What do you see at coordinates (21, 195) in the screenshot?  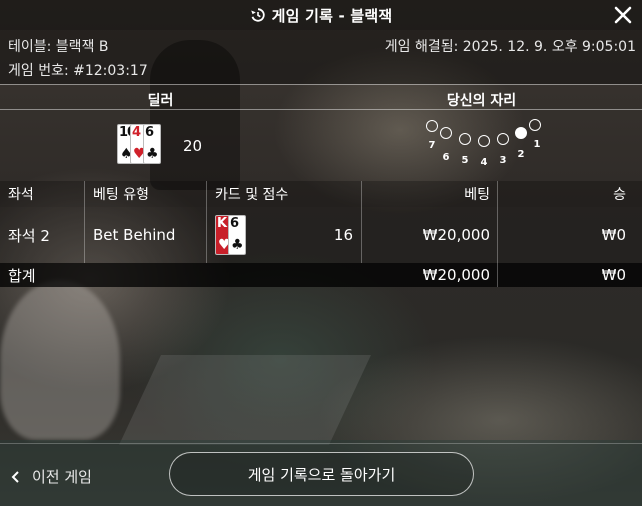 I see `col-seat: 좌석` at bounding box center [21, 195].